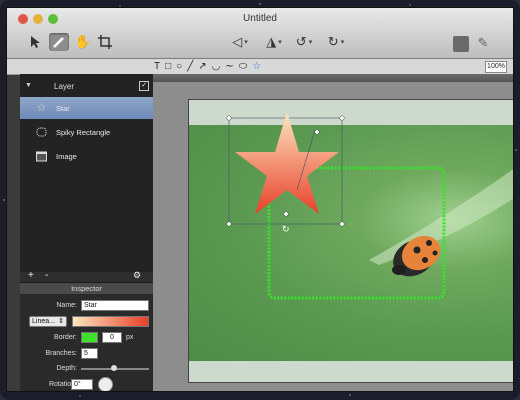  Describe the element at coordinates (28, 85) in the screenshot. I see `disclosure-triangle-icon: ▼` at that location.